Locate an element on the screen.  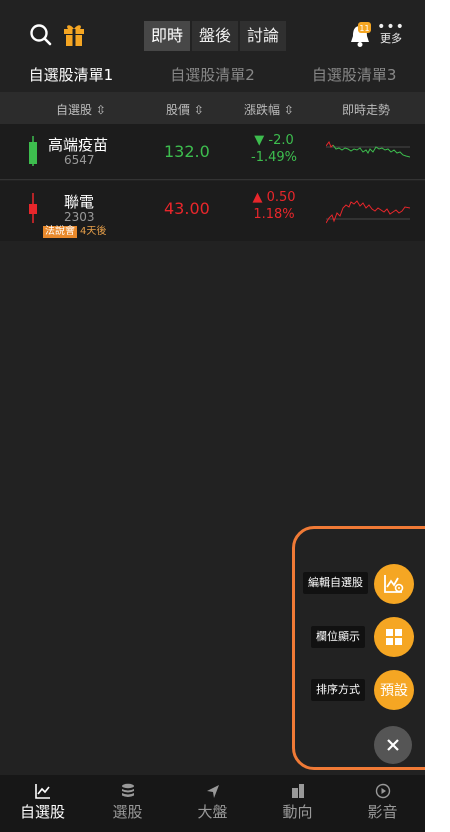
more-button: ••• 更多 is located at coordinates (391, 32).